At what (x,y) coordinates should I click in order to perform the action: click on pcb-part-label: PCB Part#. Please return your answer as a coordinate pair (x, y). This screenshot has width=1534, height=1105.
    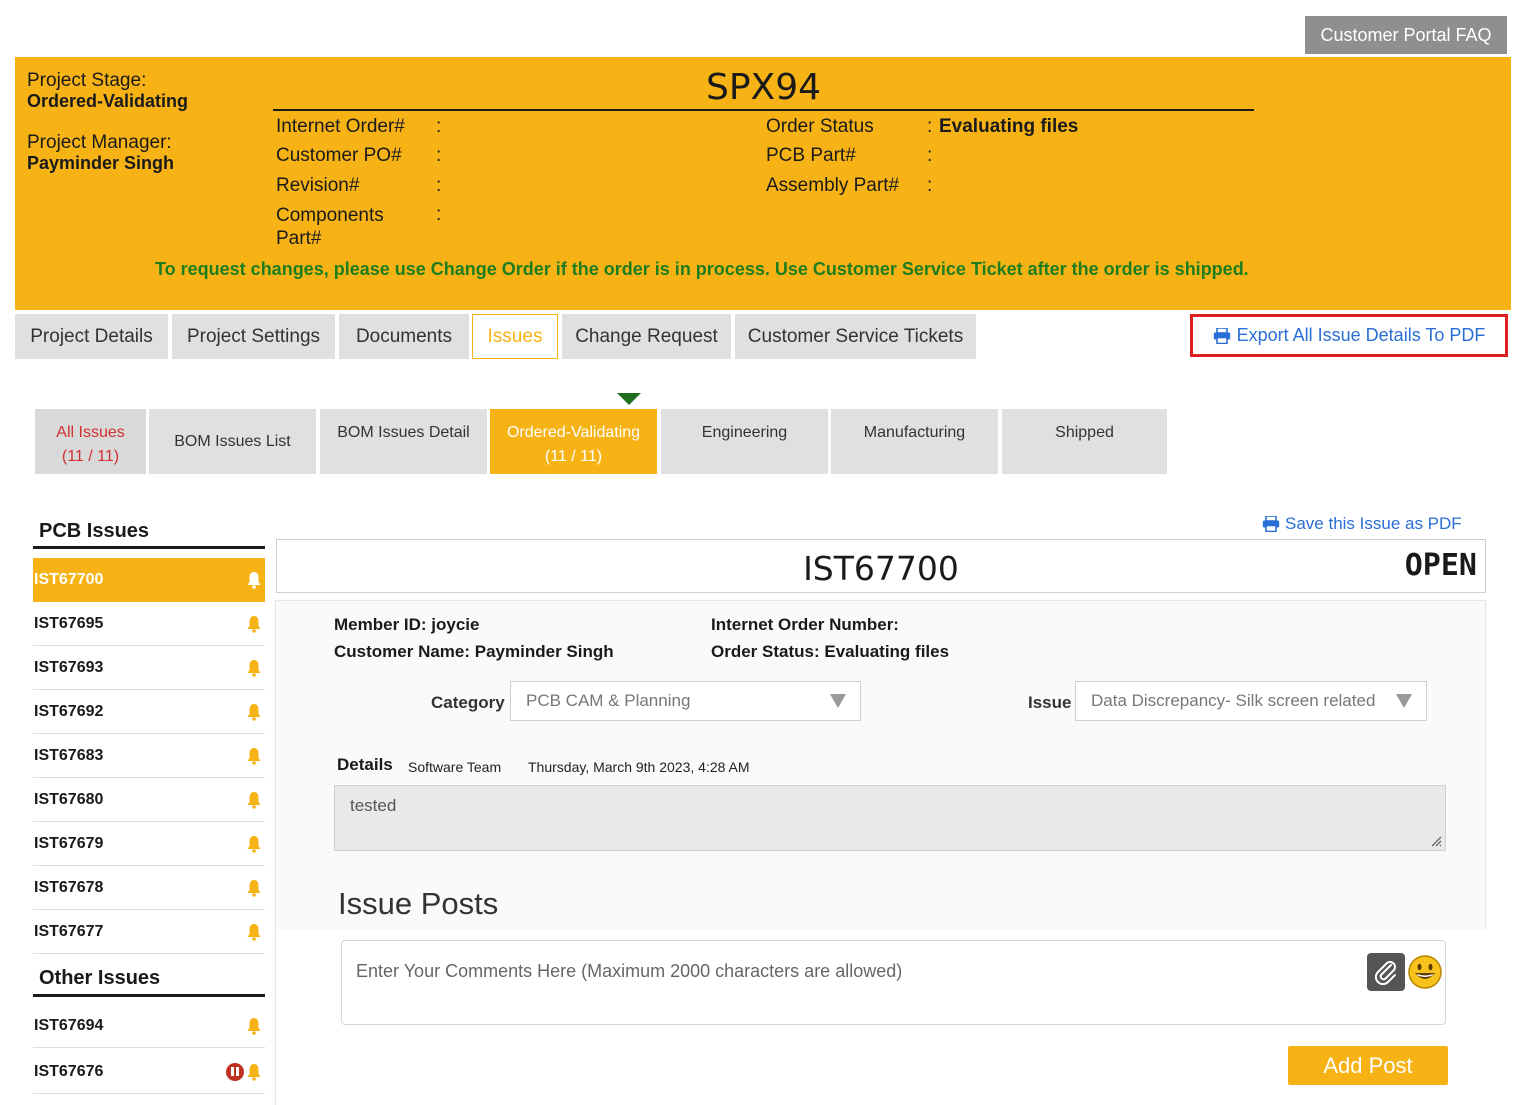
    Looking at the image, I should click on (811, 155).